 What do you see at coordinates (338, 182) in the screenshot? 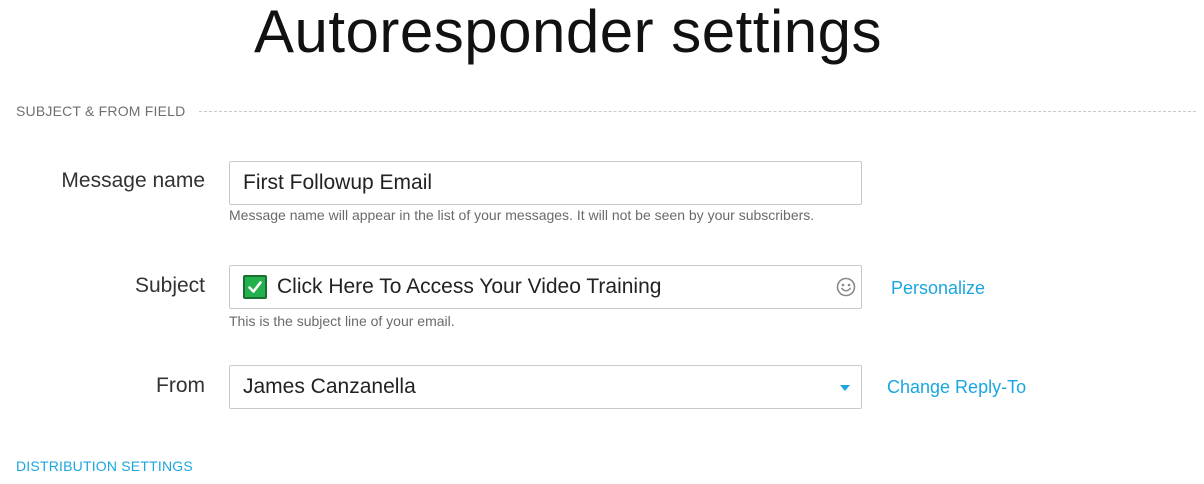
I see `message-name-value: First Followup Email` at bounding box center [338, 182].